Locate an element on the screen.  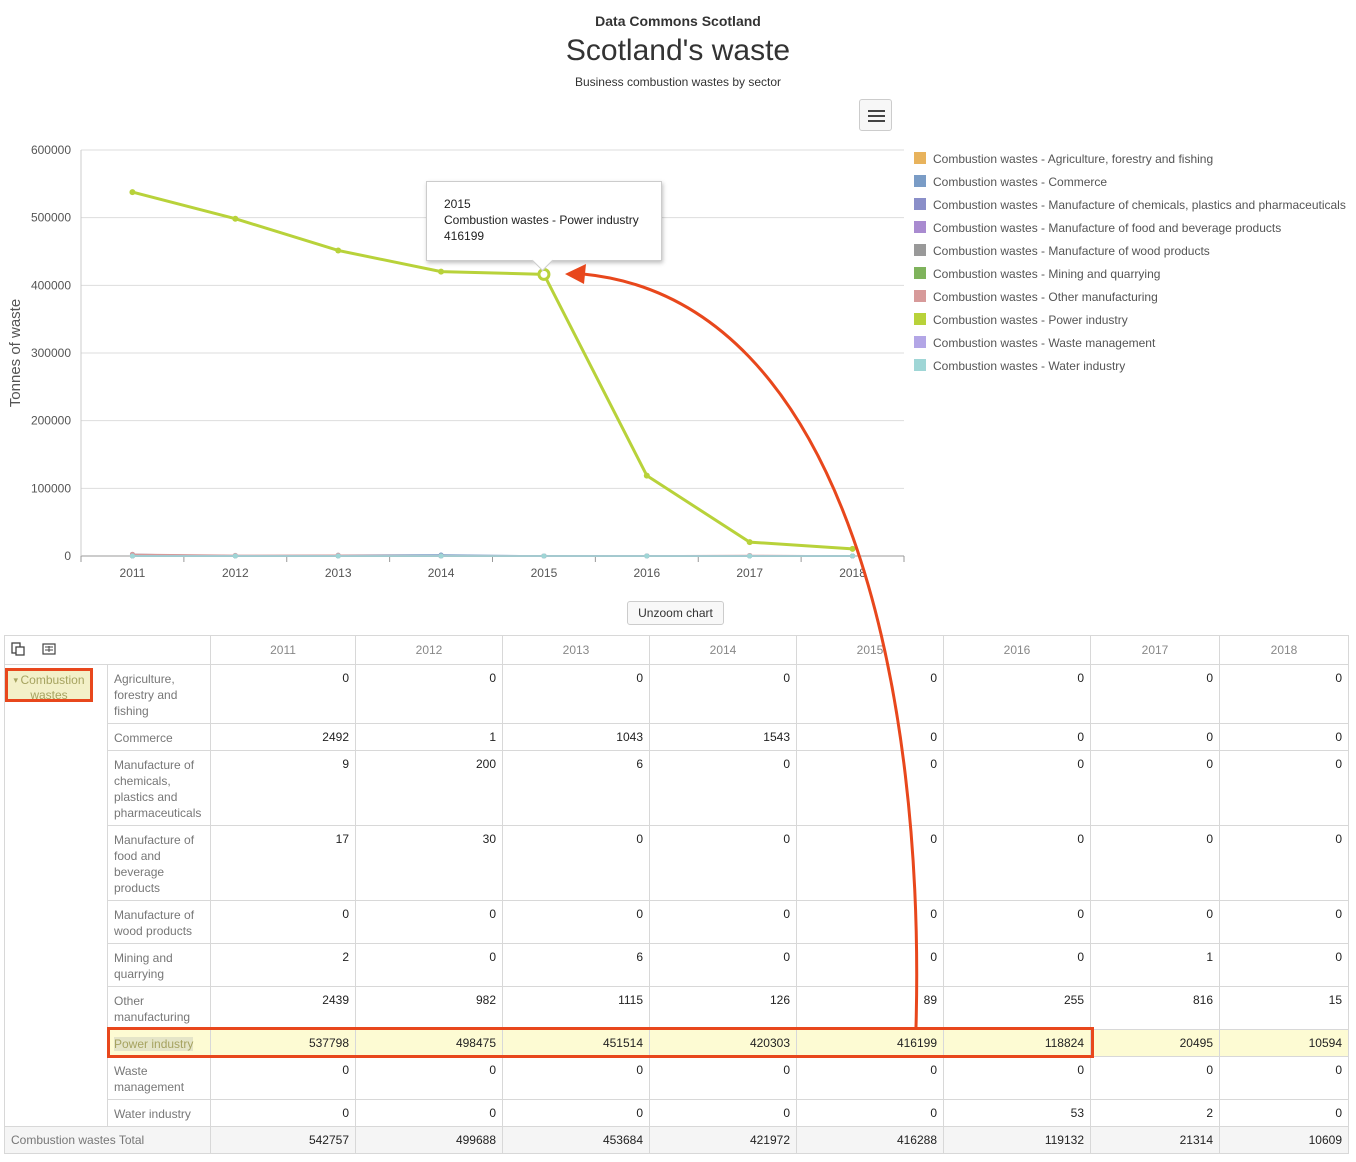
legend-item: Combustion wastes - Water industry is located at coordinates (1130, 368).